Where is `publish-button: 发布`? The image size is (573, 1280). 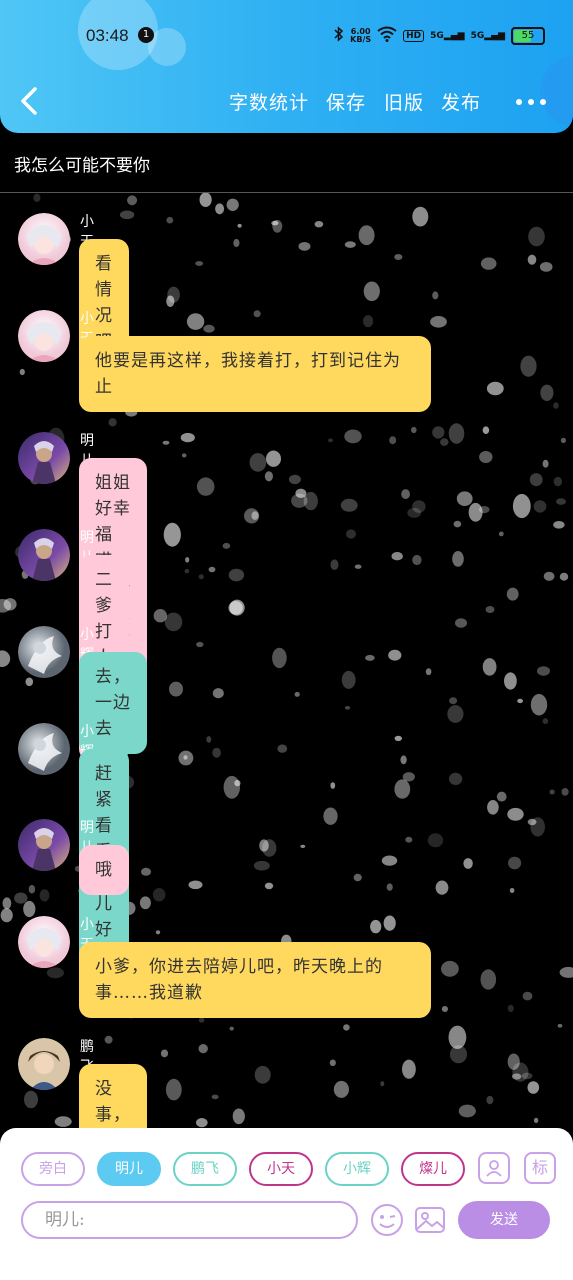
publish-button: 发布 is located at coordinates (461, 101).